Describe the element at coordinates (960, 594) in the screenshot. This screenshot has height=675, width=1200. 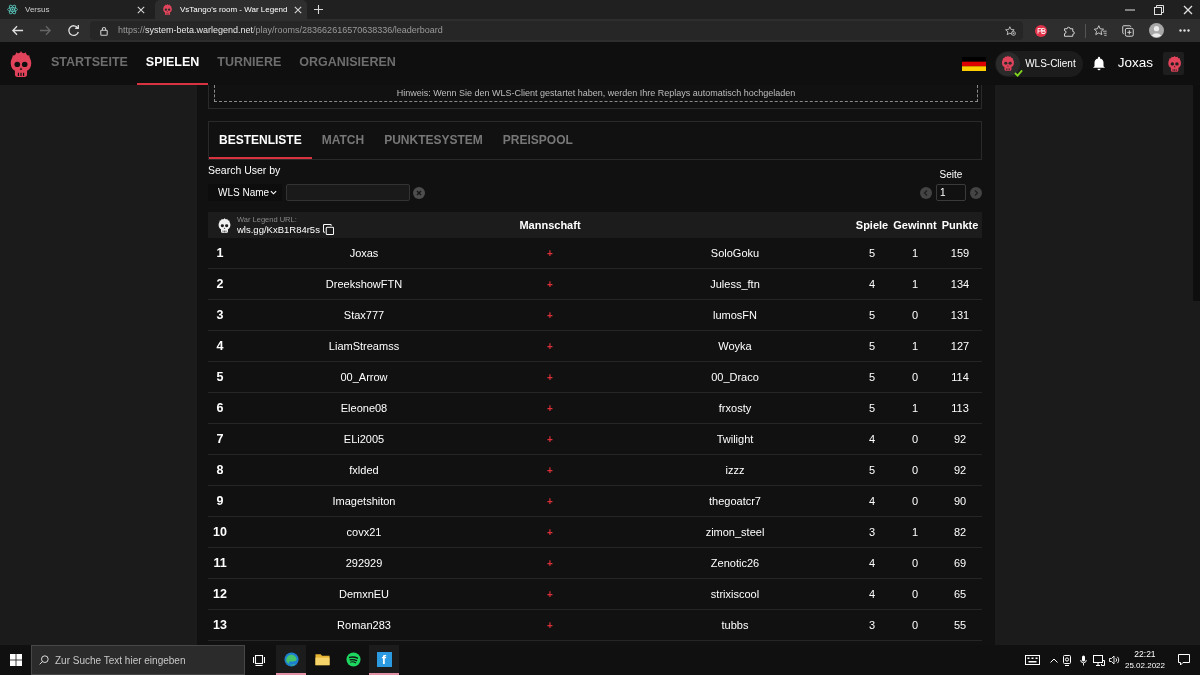
I see `points-count: 65` at that location.